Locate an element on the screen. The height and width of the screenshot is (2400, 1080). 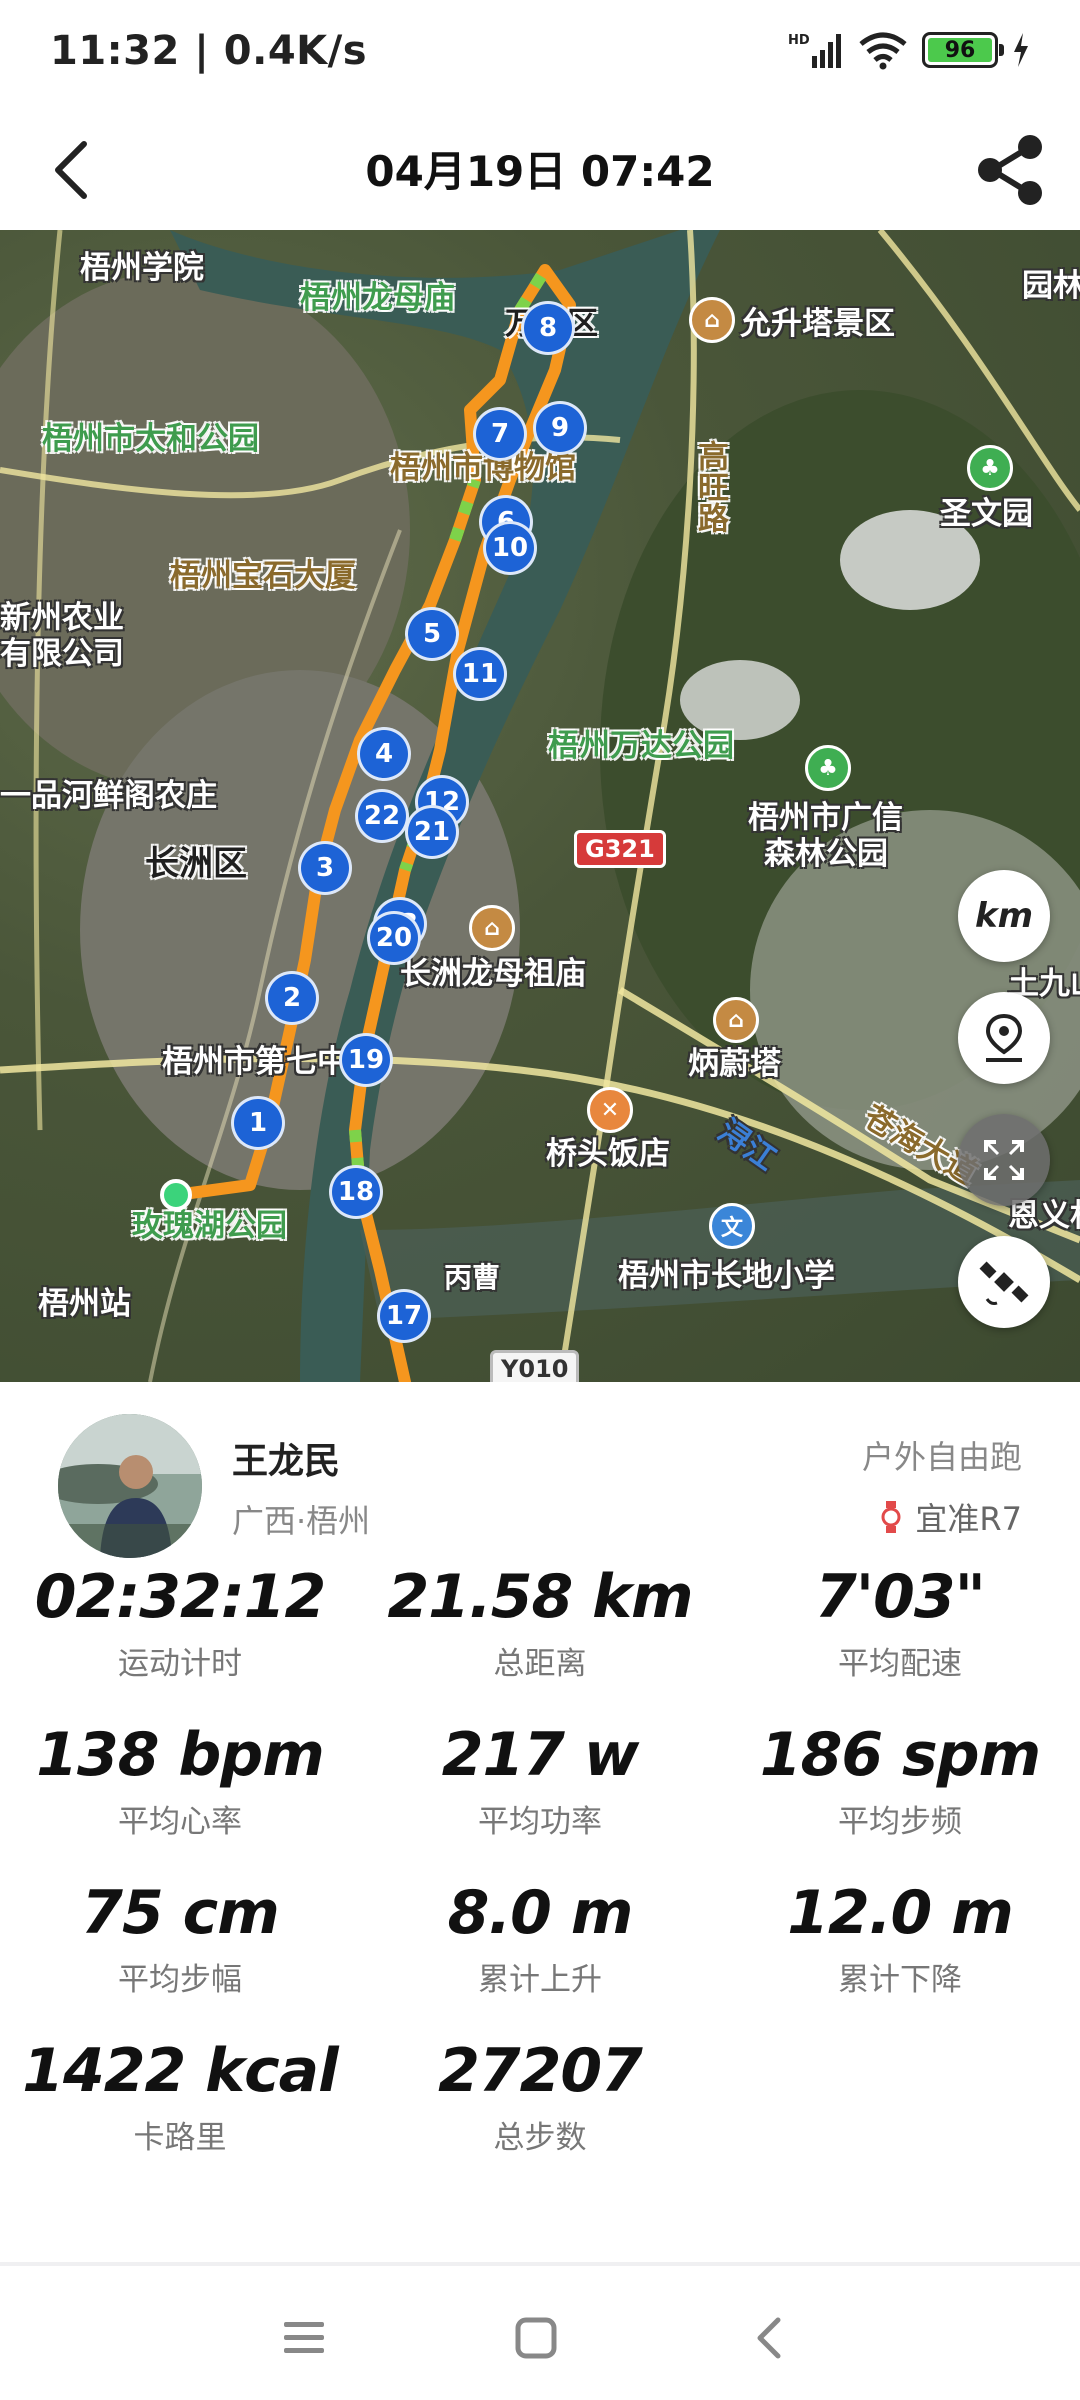
battery-level: 96 is located at coordinates (960, 50).